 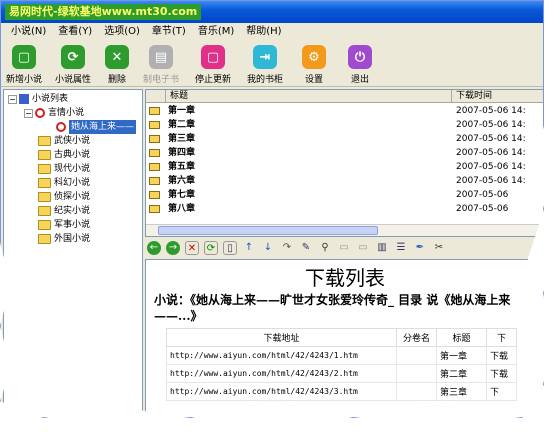 I want to click on row-status: 下载, so click(x=501, y=373).